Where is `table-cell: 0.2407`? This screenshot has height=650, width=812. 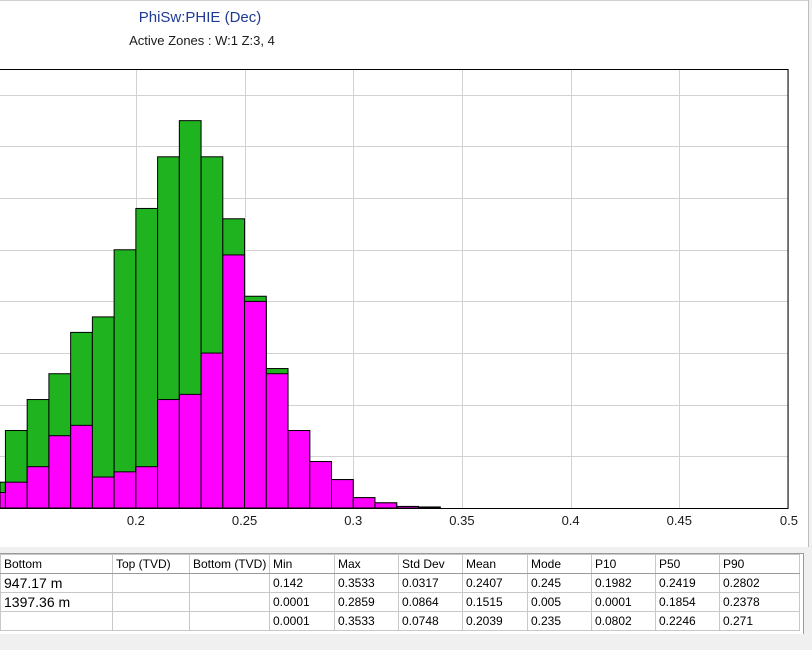 table-cell: 0.2407 is located at coordinates (495, 583).